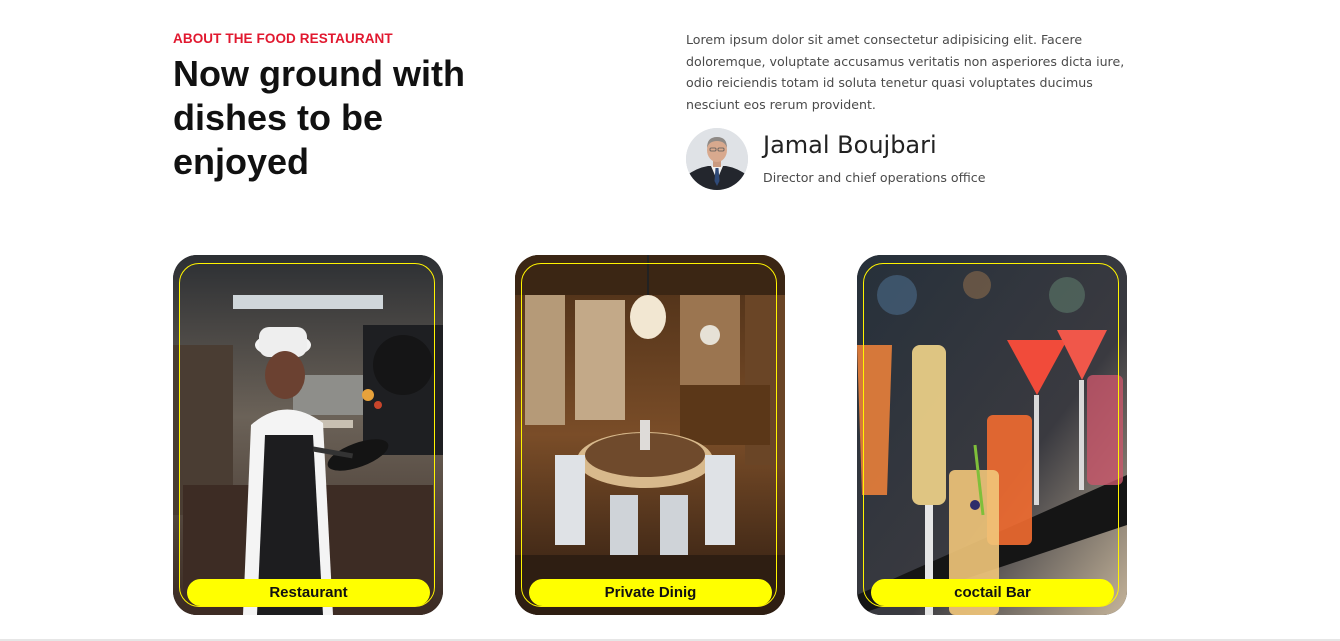 The image size is (1340, 641). What do you see at coordinates (319, 117) in the screenshot?
I see `page-title: Now ground with dishes to be enjoyed` at bounding box center [319, 117].